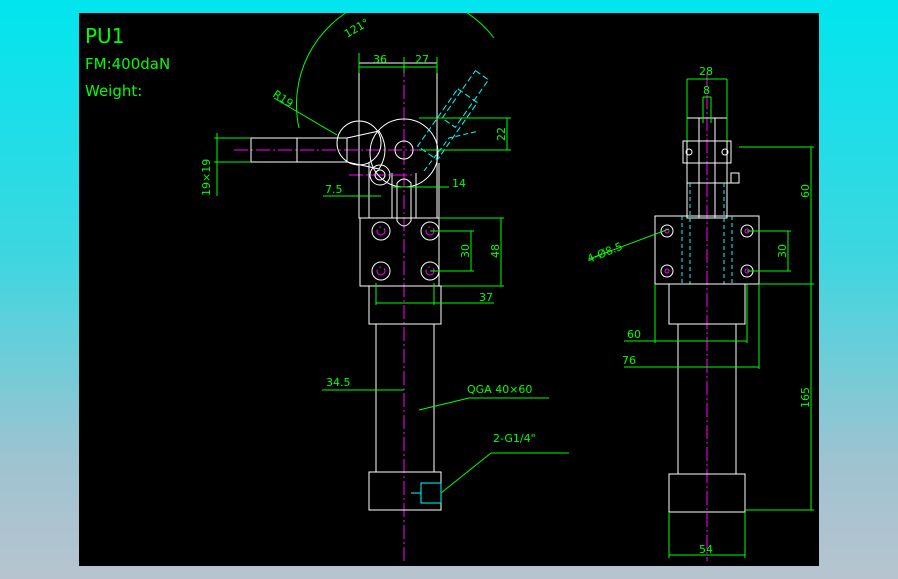  What do you see at coordinates (206, 177) in the screenshot?
I see `dim-handle: 19×19` at bounding box center [206, 177].